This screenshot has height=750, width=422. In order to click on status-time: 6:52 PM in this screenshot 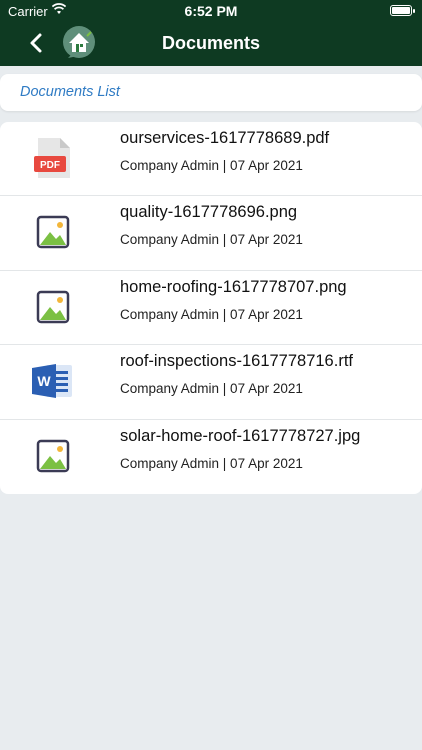, I will do `click(211, 11)`.